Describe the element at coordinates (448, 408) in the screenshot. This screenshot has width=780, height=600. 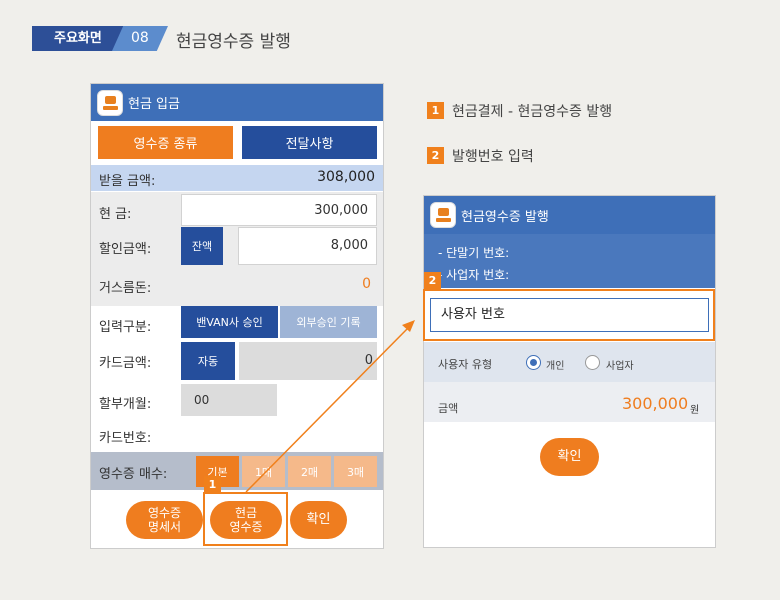
I see `amount-label: 금액` at that location.